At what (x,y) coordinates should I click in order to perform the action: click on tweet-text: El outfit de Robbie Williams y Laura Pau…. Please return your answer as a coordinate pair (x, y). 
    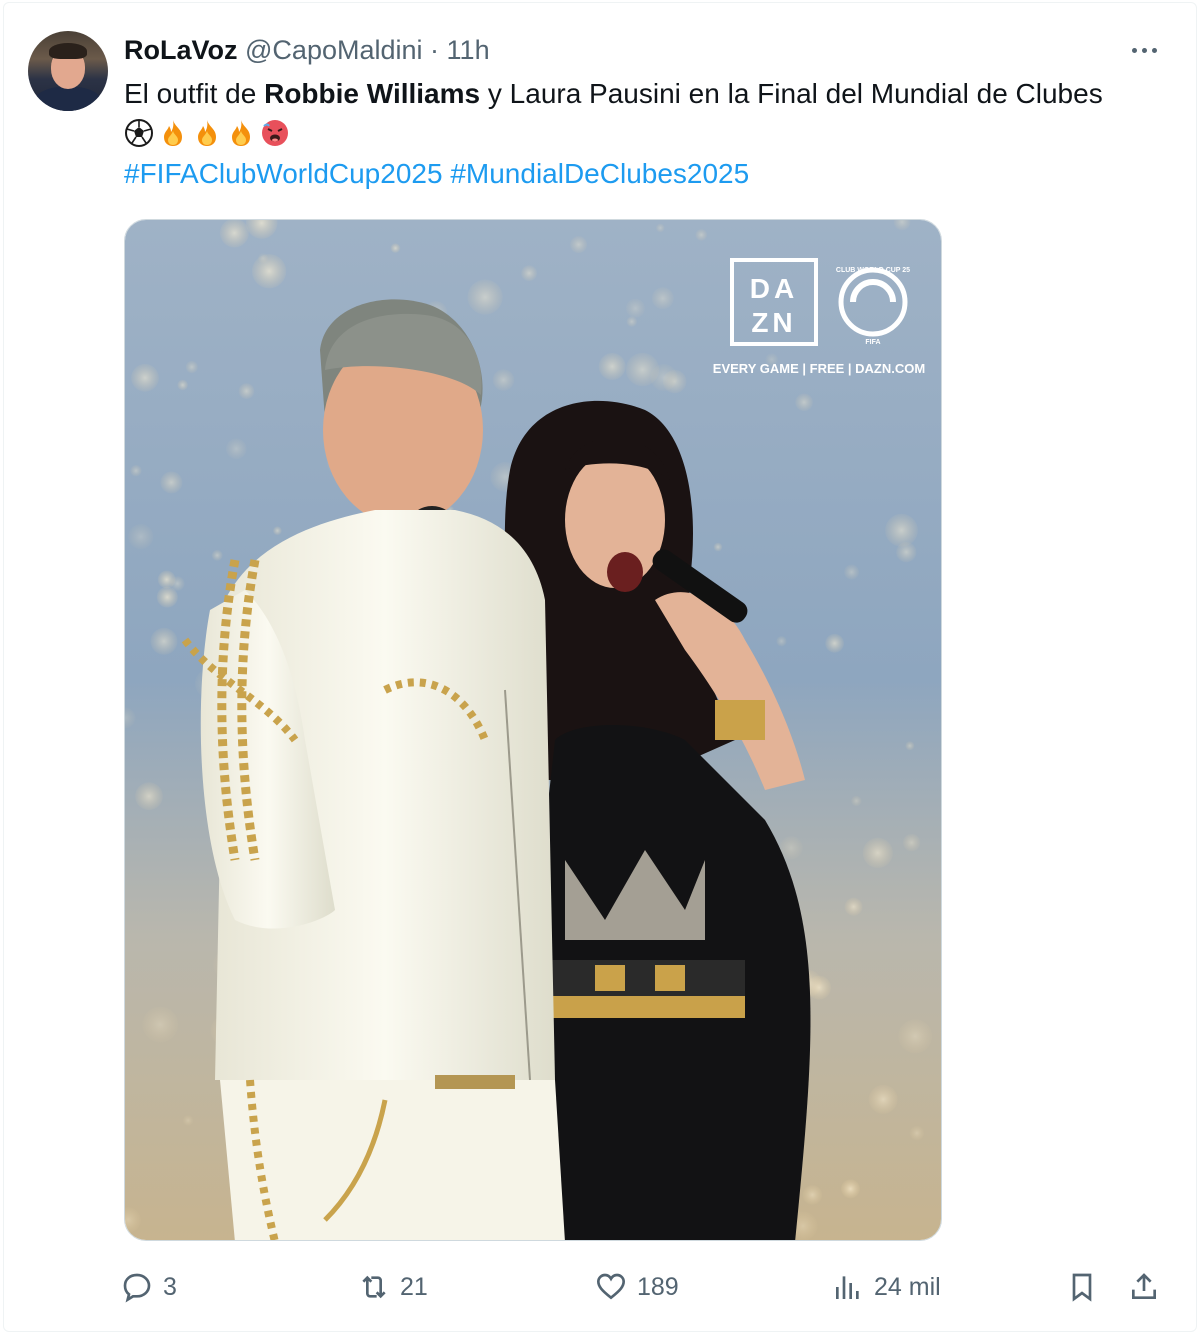
    Looking at the image, I should click on (624, 134).